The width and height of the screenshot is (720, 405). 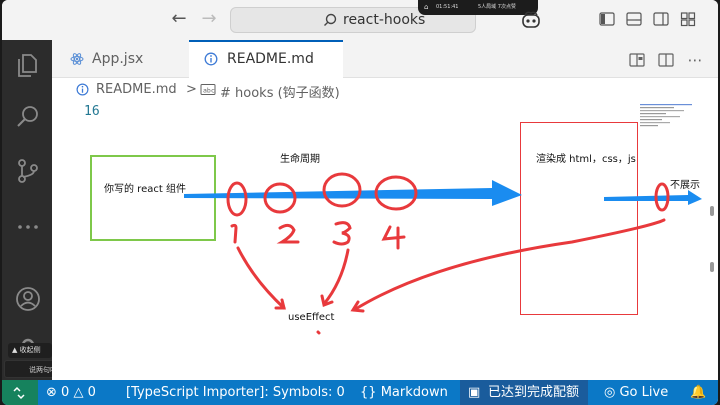 I want to click on tab-label: README.md, so click(x=270, y=59).